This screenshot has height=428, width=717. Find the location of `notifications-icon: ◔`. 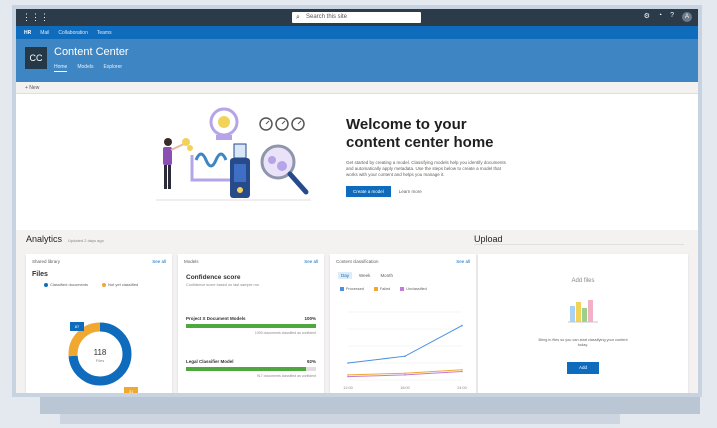

notifications-icon: ◔ is located at coordinates (660, 17).